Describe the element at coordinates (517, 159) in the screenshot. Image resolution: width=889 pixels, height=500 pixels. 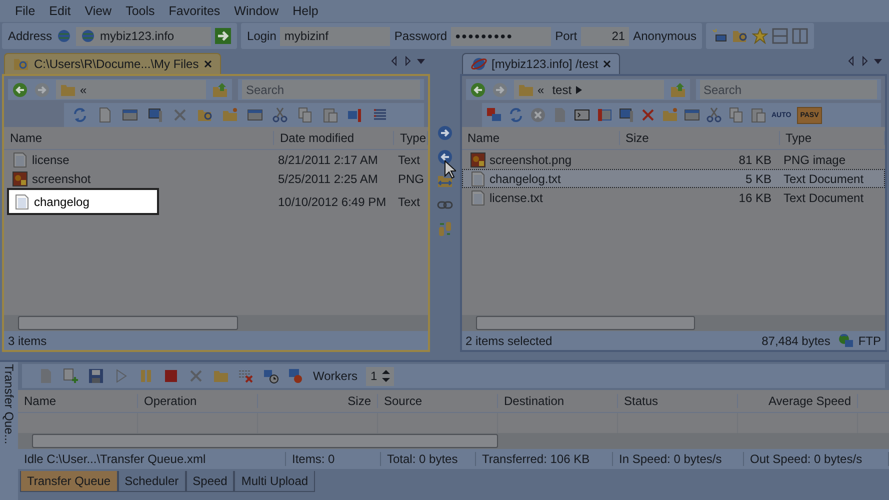
I see `file-name: screenshot.png` at that location.